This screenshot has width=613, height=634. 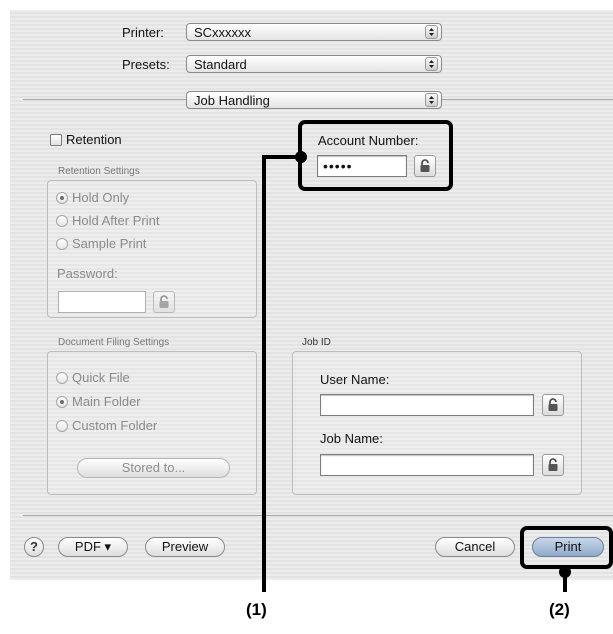 What do you see at coordinates (146, 64) in the screenshot?
I see `presets-label: Presets:` at bounding box center [146, 64].